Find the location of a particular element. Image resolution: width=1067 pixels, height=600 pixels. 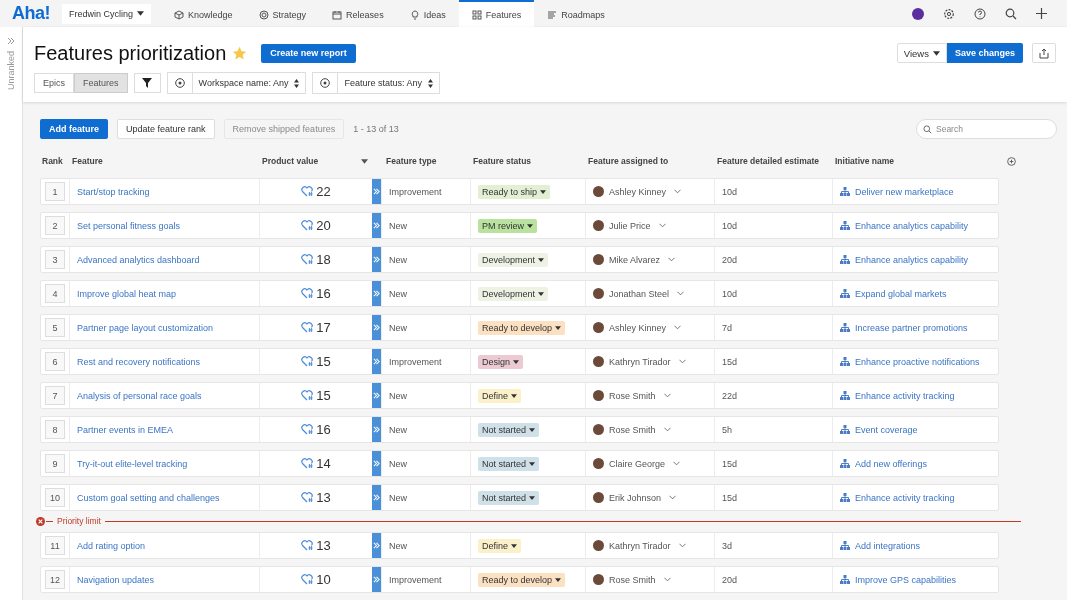

create-report-button: Create new report is located at coordinates (308, 53).